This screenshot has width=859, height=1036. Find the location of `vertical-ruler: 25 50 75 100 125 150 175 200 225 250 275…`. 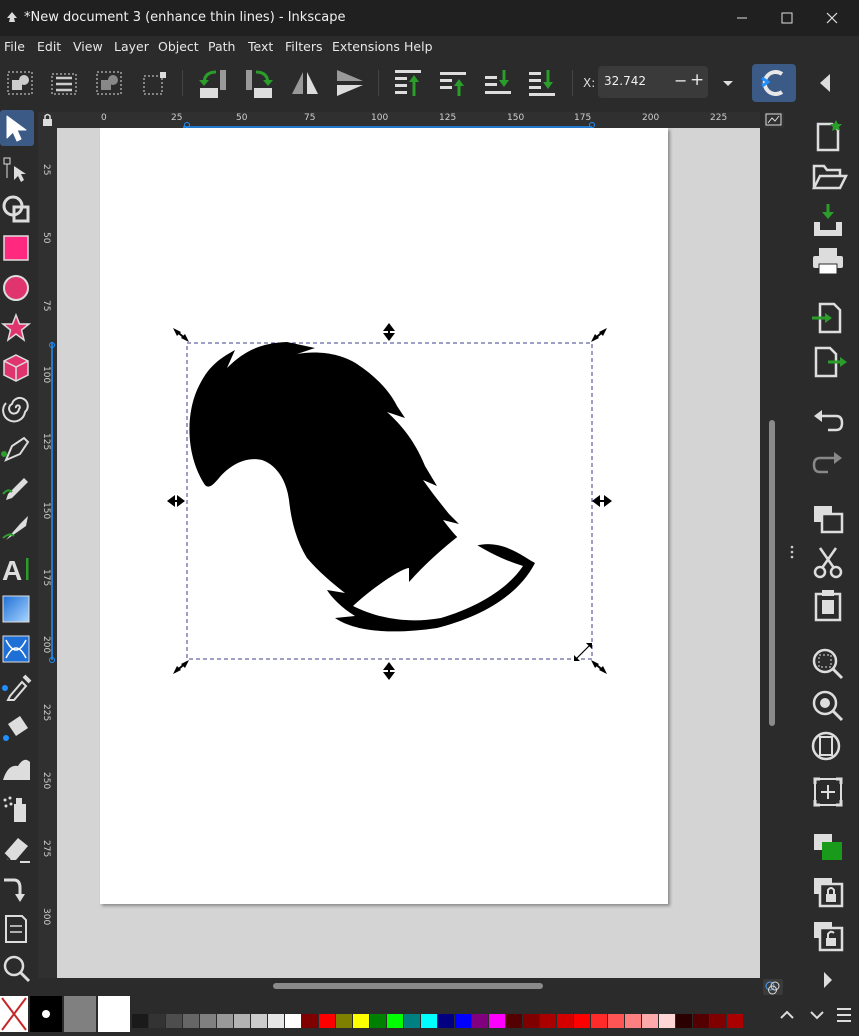

vertical-ruler: 25 50 75 100 125 150 175 200 225 250 275… is located at coordinates (47, 553).